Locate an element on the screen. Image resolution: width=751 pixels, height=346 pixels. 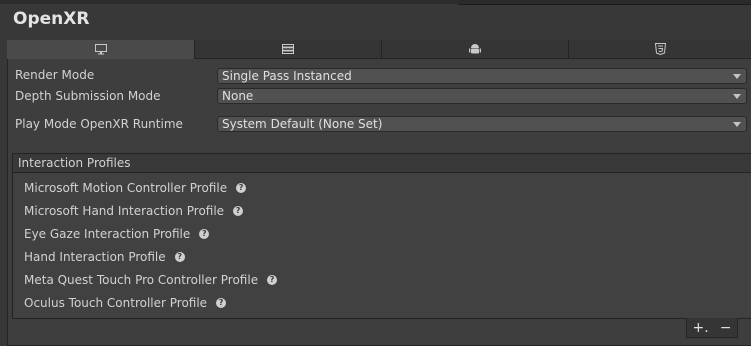
top-toolbar-strip is located at coordinates (375, 2).